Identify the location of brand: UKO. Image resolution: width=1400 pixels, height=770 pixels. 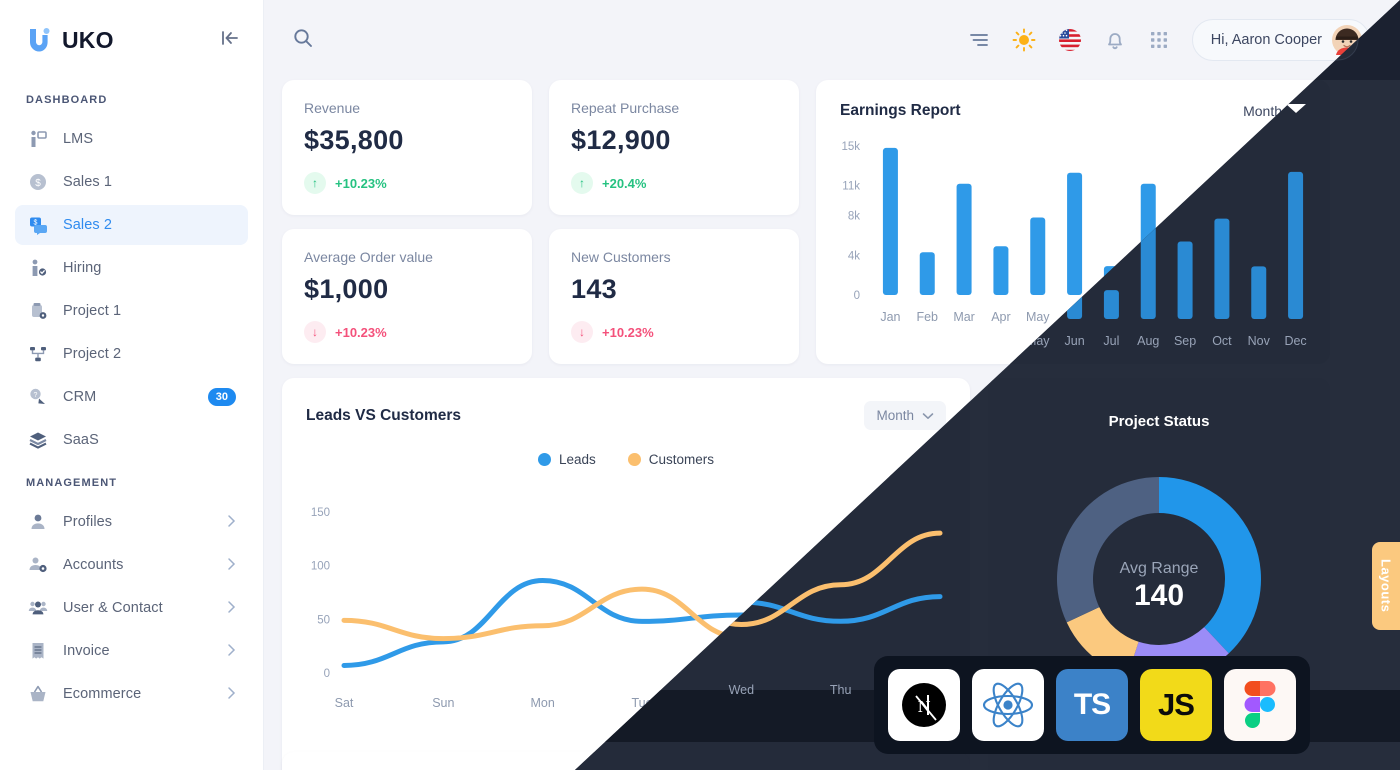
(70, 40).